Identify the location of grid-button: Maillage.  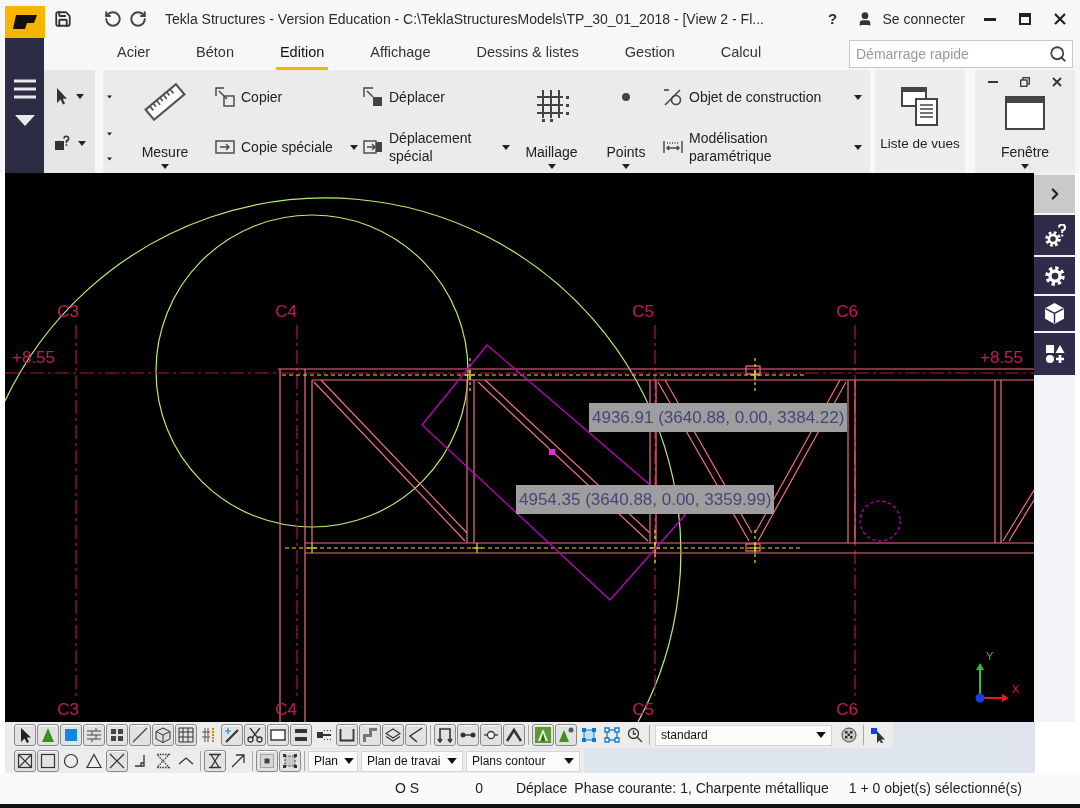
(551, 121).